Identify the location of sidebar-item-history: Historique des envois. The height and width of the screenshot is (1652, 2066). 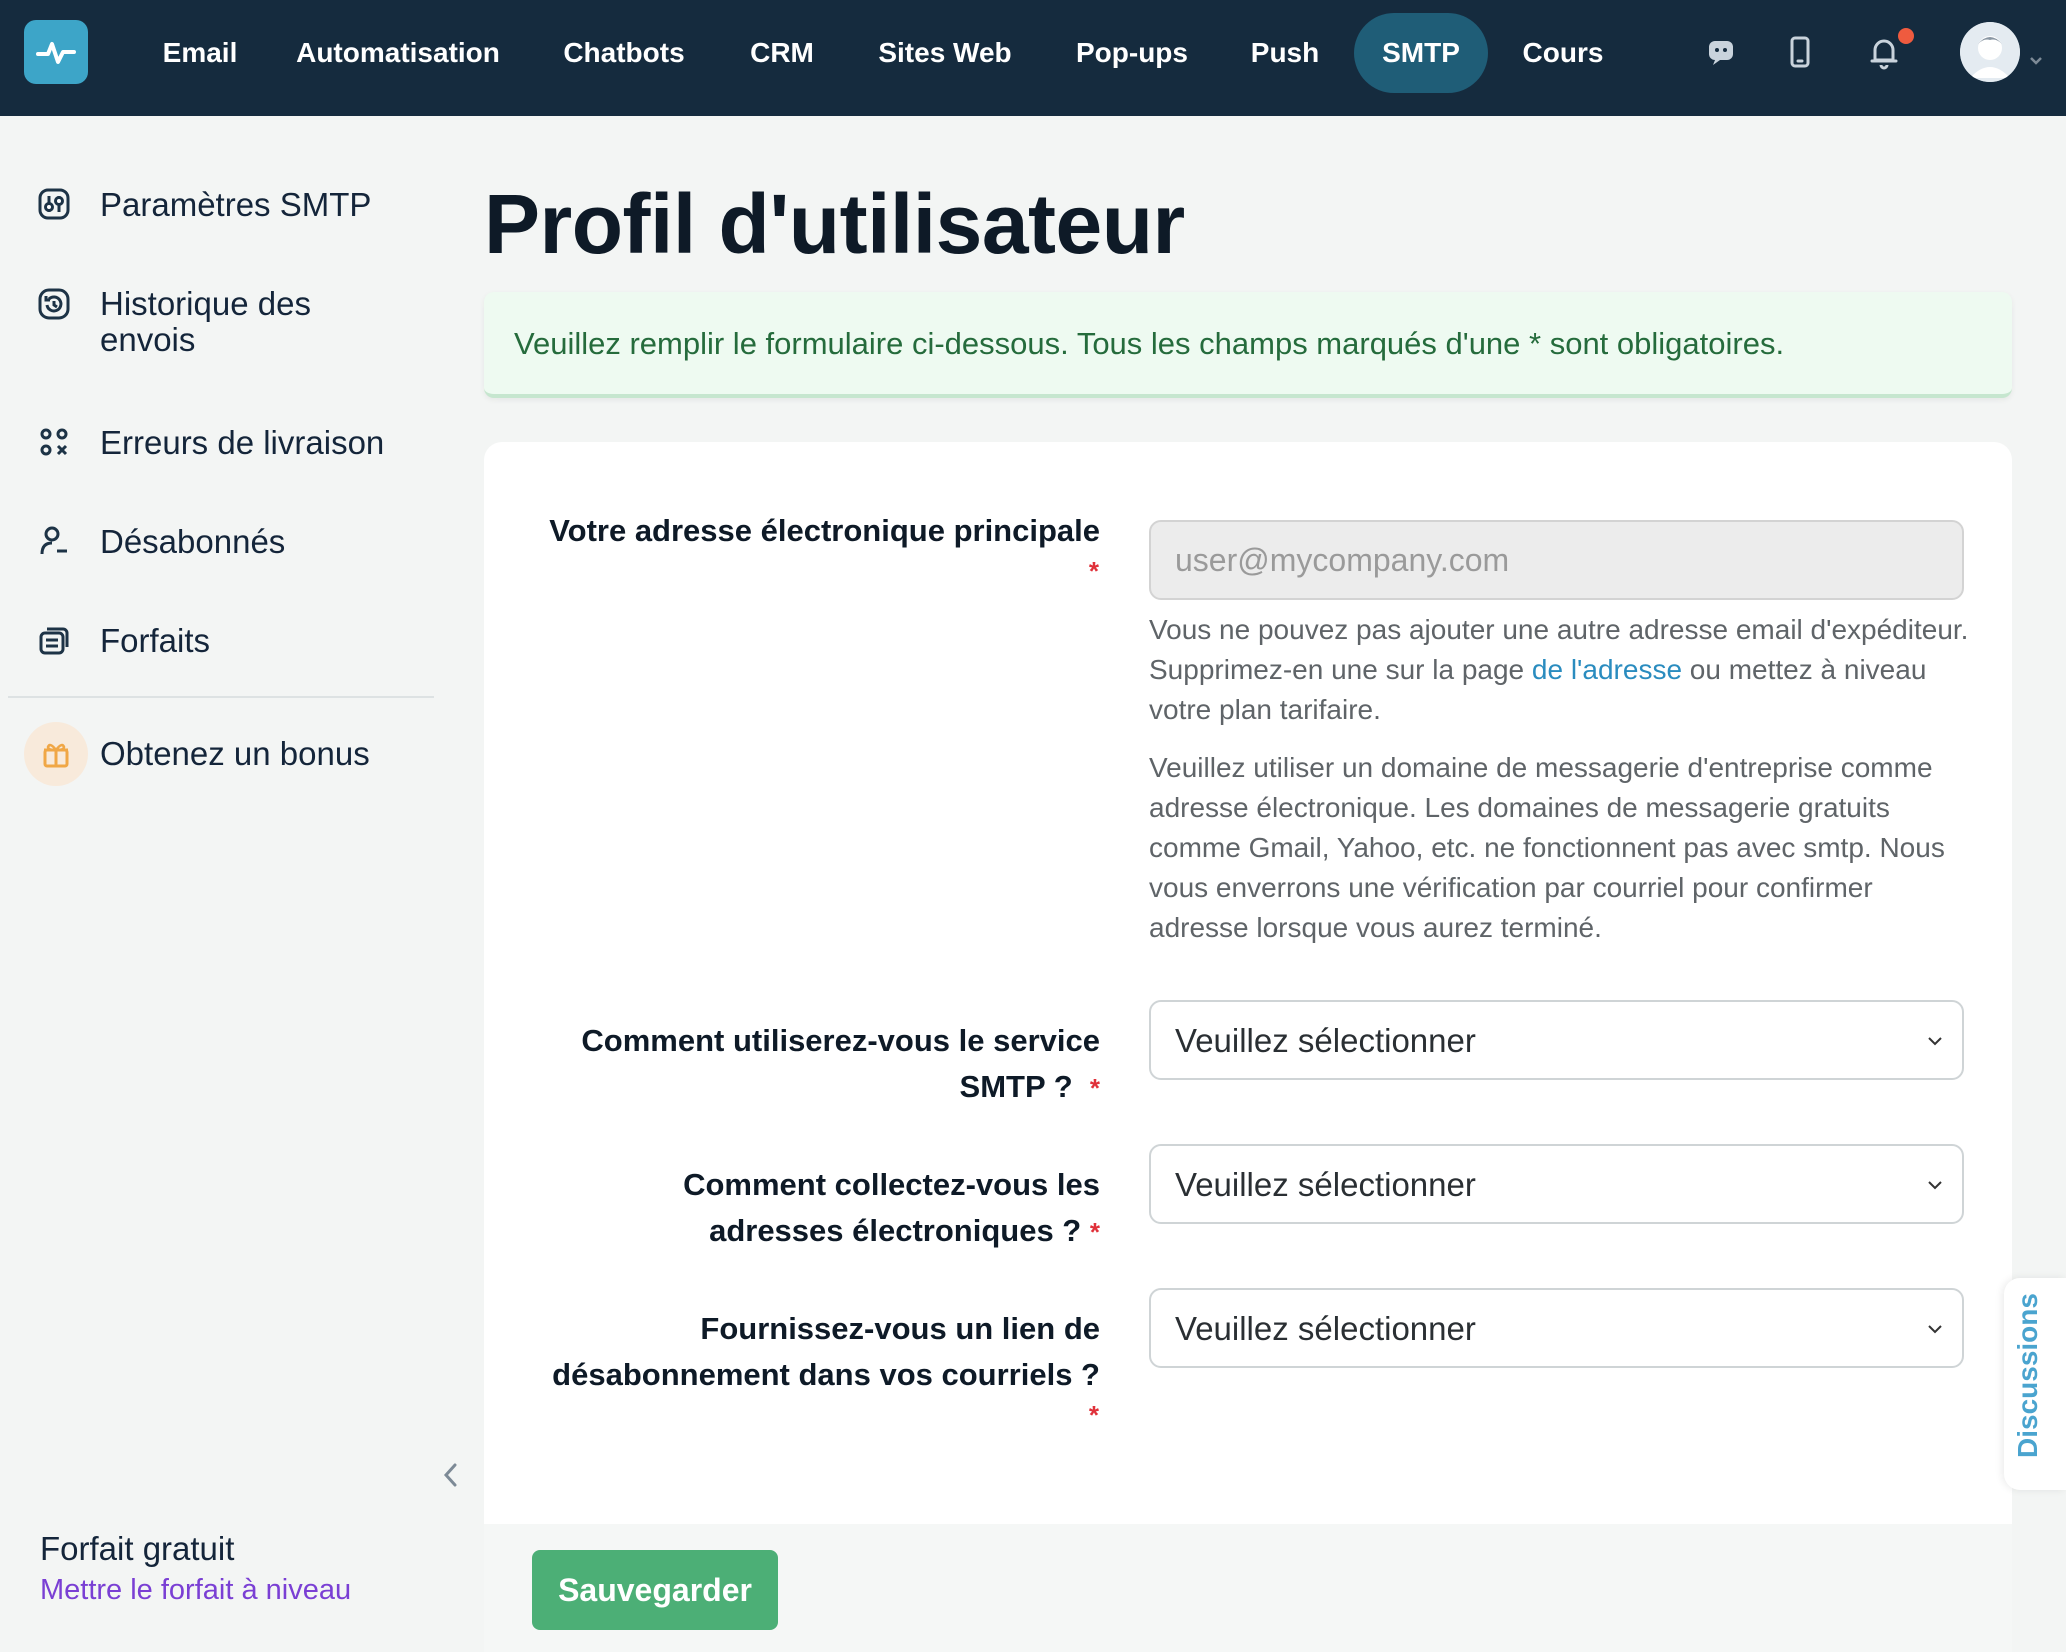
(220, 322).